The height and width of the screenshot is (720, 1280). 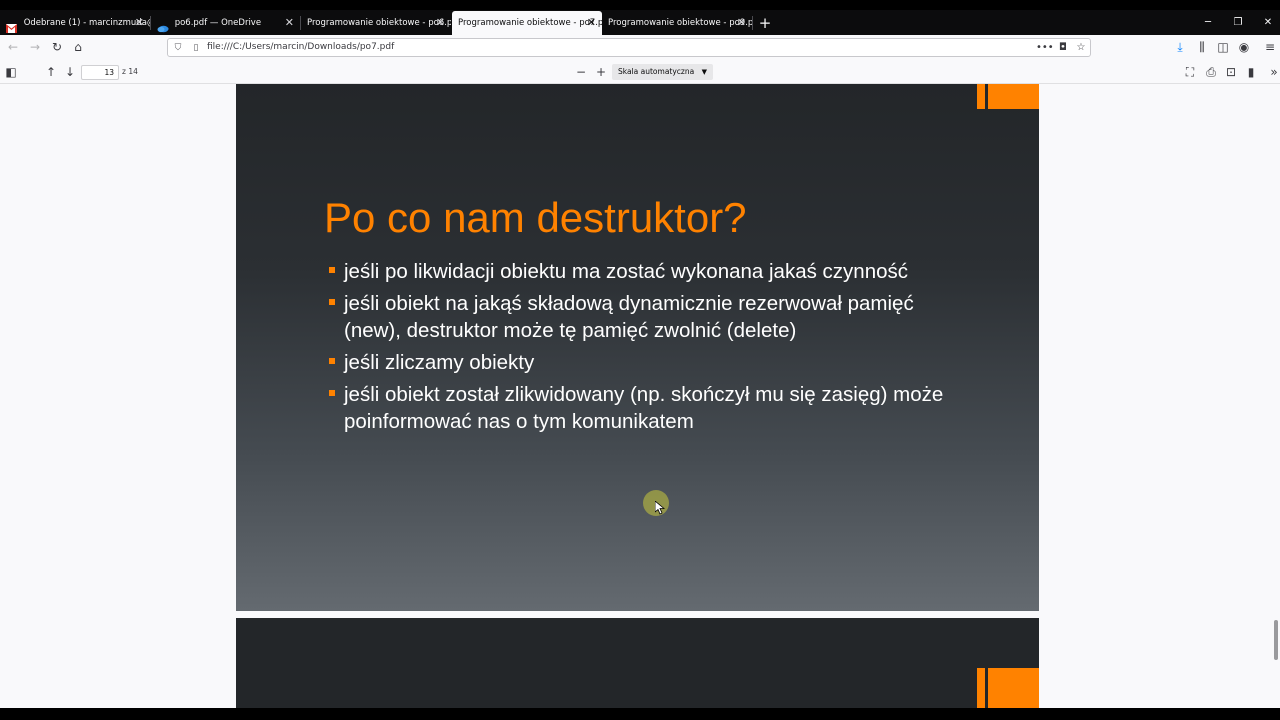 I want to click on mouse-cursor-icon, so click(x=660, y=508).